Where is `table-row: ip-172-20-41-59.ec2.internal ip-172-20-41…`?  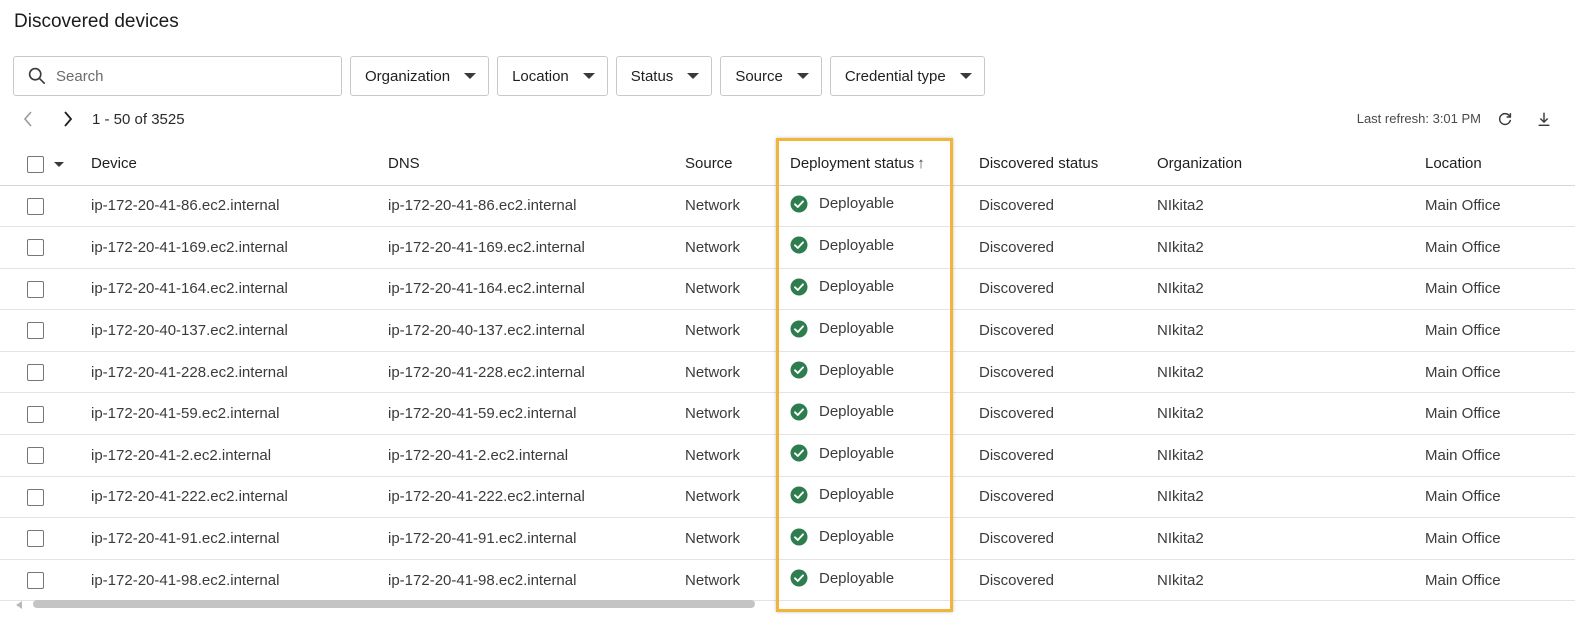 table-row: ip-172-20-41-59.ec2.internal ip-172-20-41… is located at coordinates (787, 414).